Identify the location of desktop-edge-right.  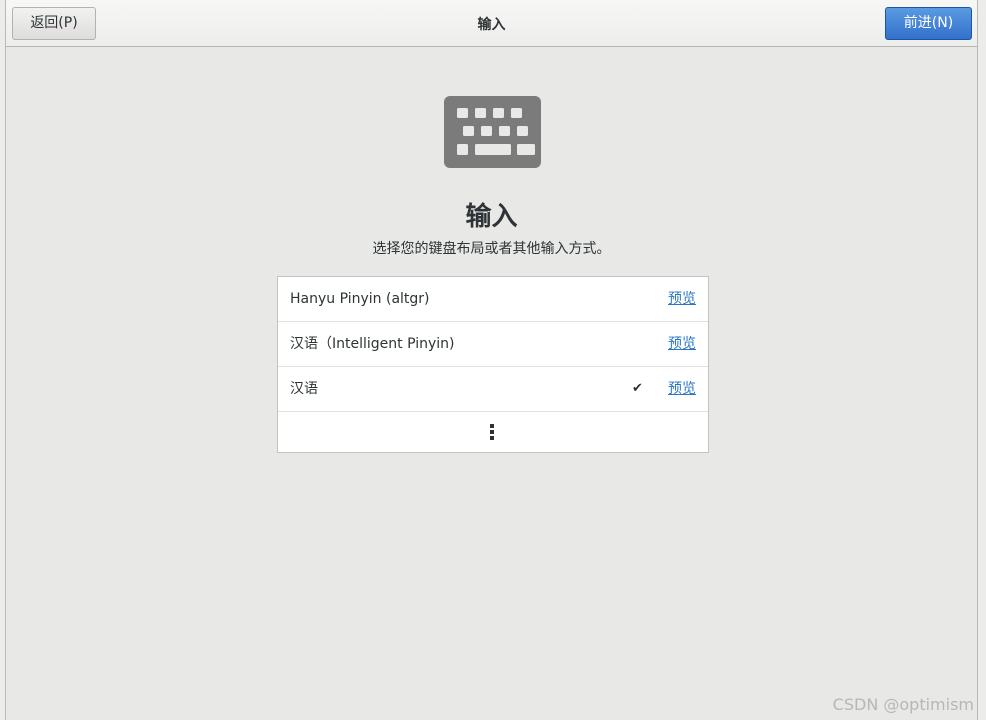
(982, 360).